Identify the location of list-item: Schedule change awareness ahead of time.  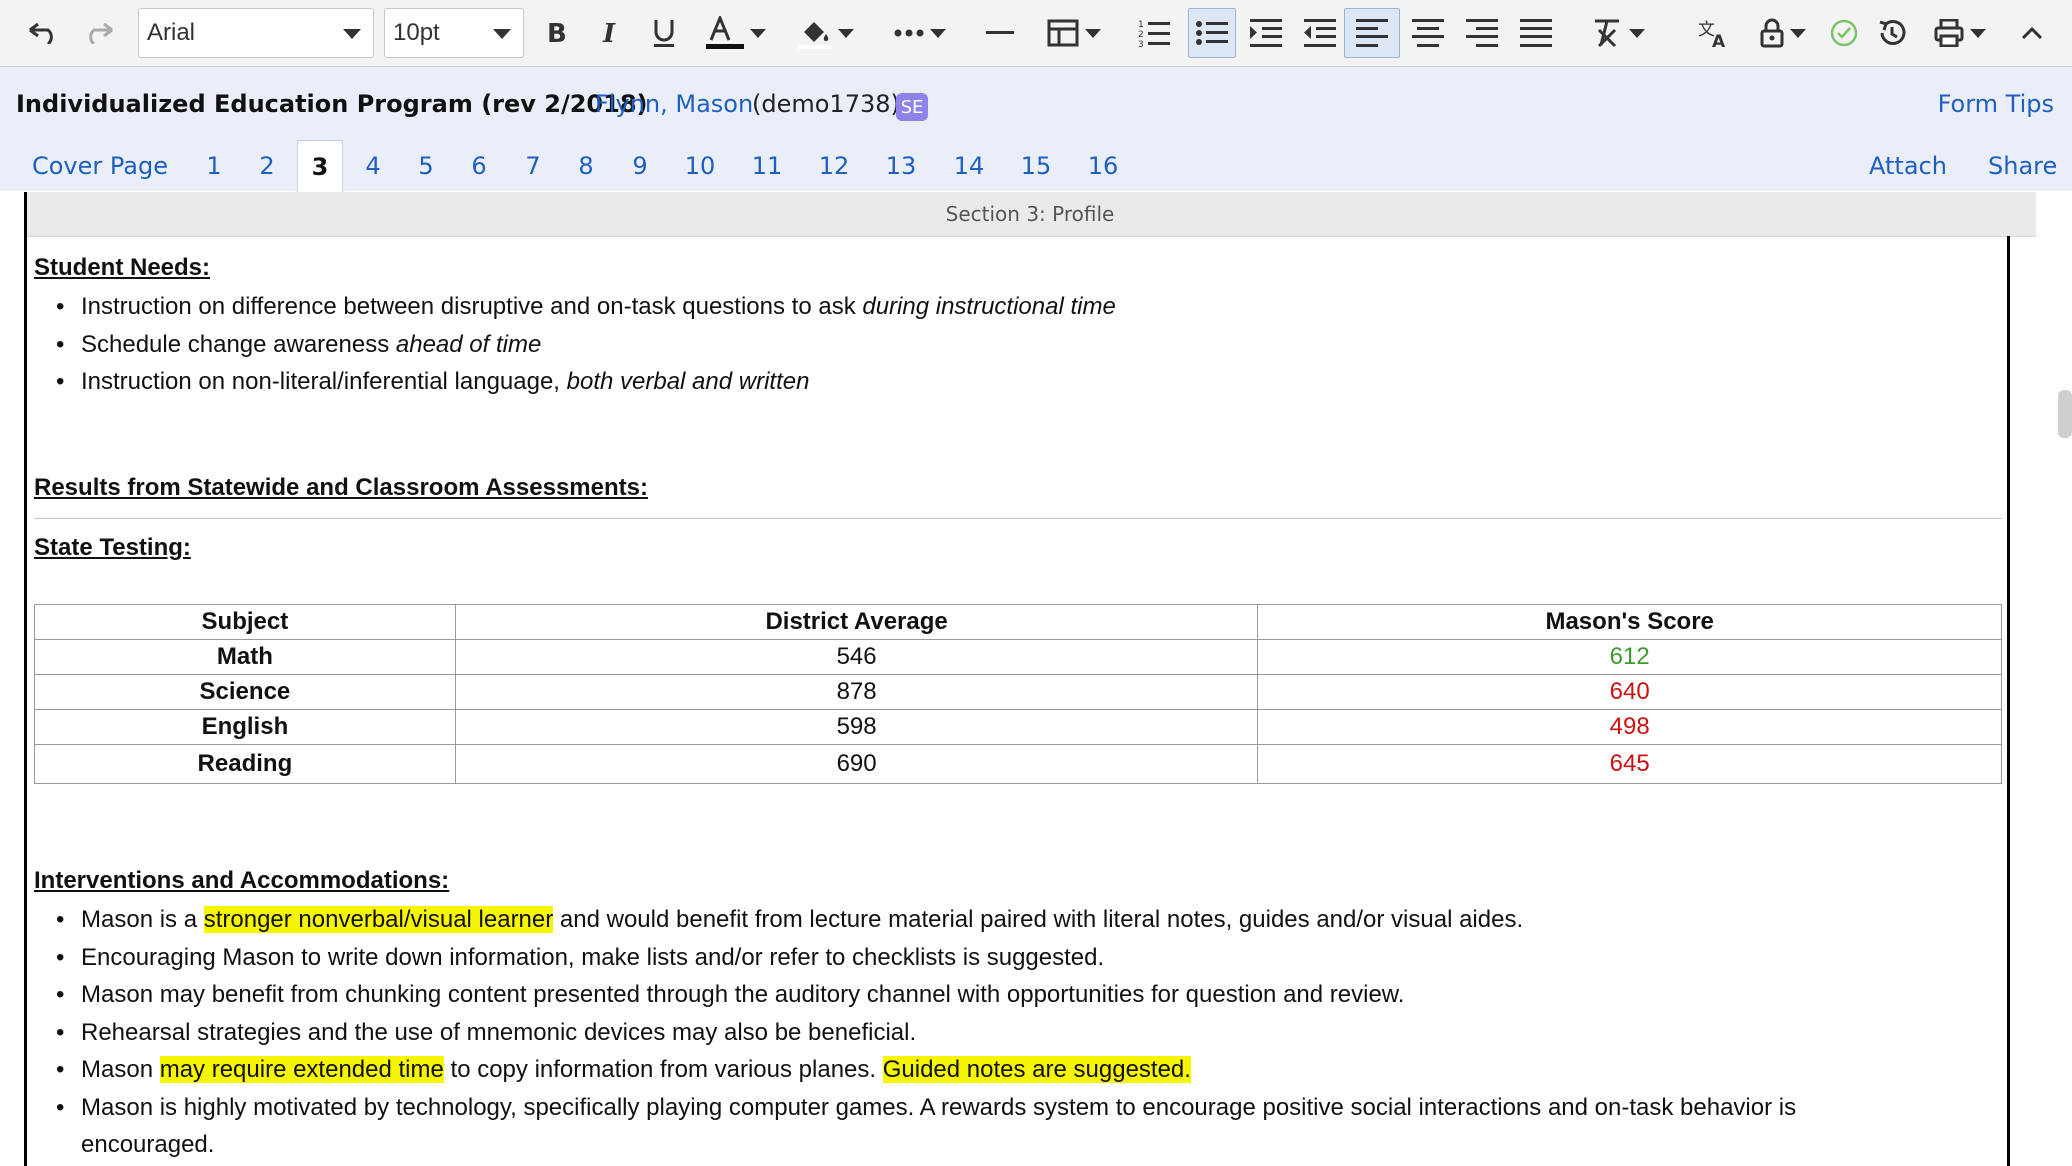
(575, 345).